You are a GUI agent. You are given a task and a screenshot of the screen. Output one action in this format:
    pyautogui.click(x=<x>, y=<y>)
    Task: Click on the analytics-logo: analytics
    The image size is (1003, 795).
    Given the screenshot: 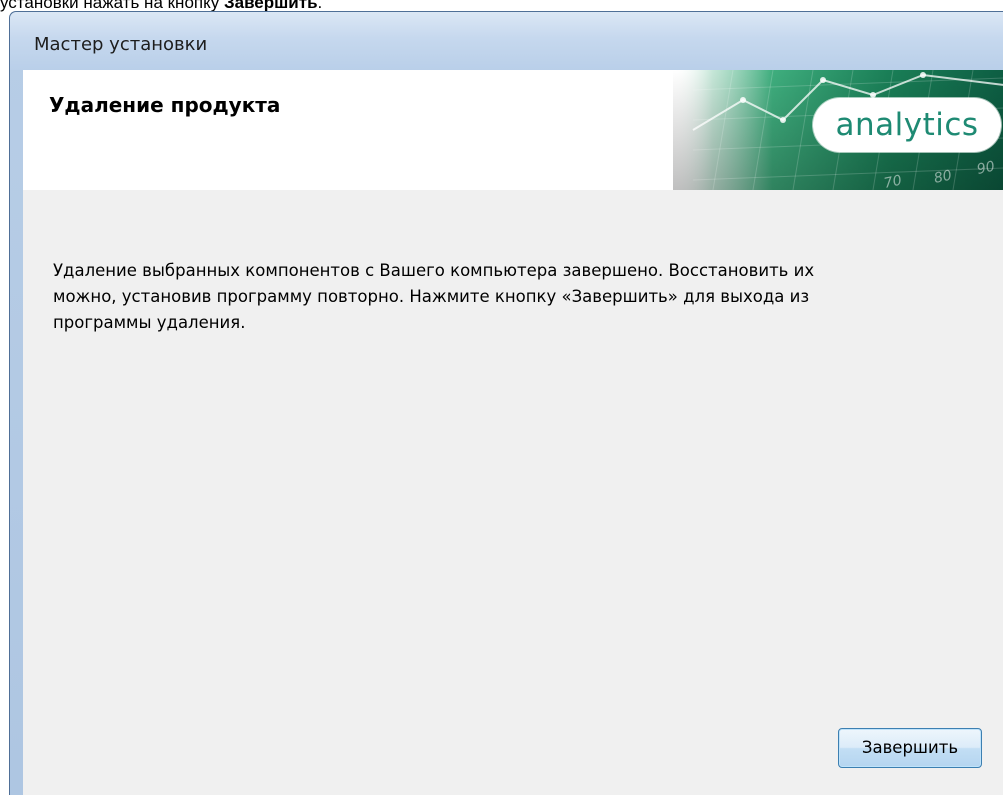 What is the action you would take?
    pyautogui.click(x=907, y=125)
    